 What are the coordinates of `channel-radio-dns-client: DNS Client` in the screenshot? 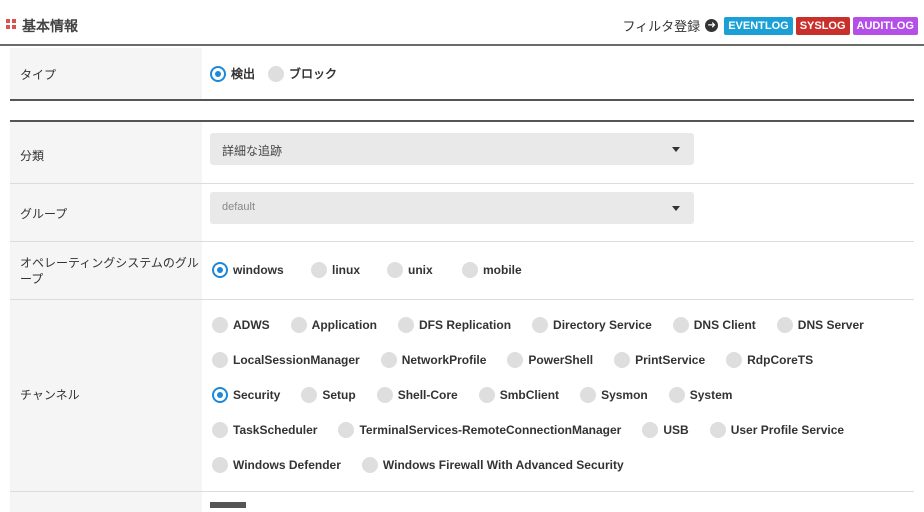 It's located at (714, 325).